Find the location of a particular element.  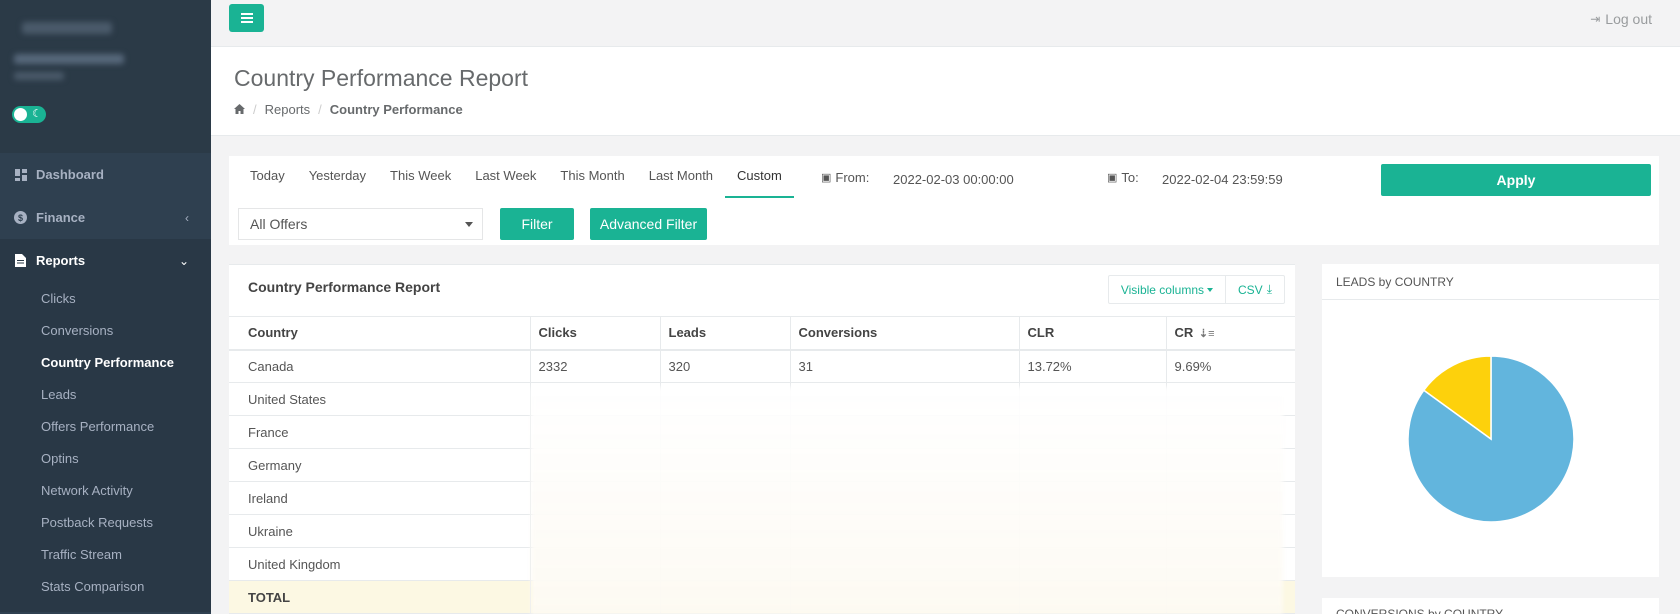

to-label-text: To: is located at coordinates (1130, 177).